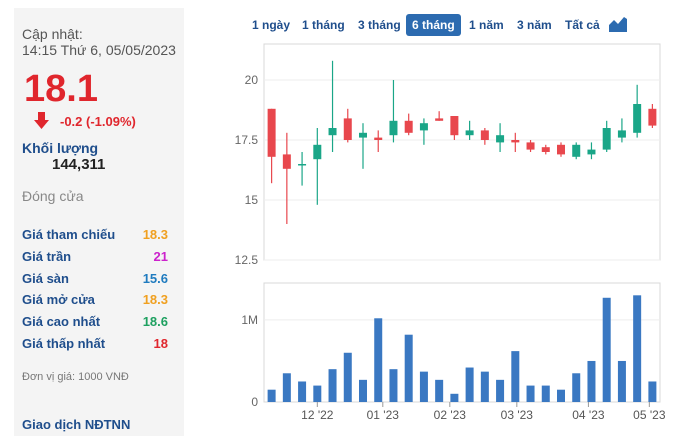  What do you see at coordinates (618, 24) in the screenshot?
I see `chart-type-icon` at bounding box center [618, 24].